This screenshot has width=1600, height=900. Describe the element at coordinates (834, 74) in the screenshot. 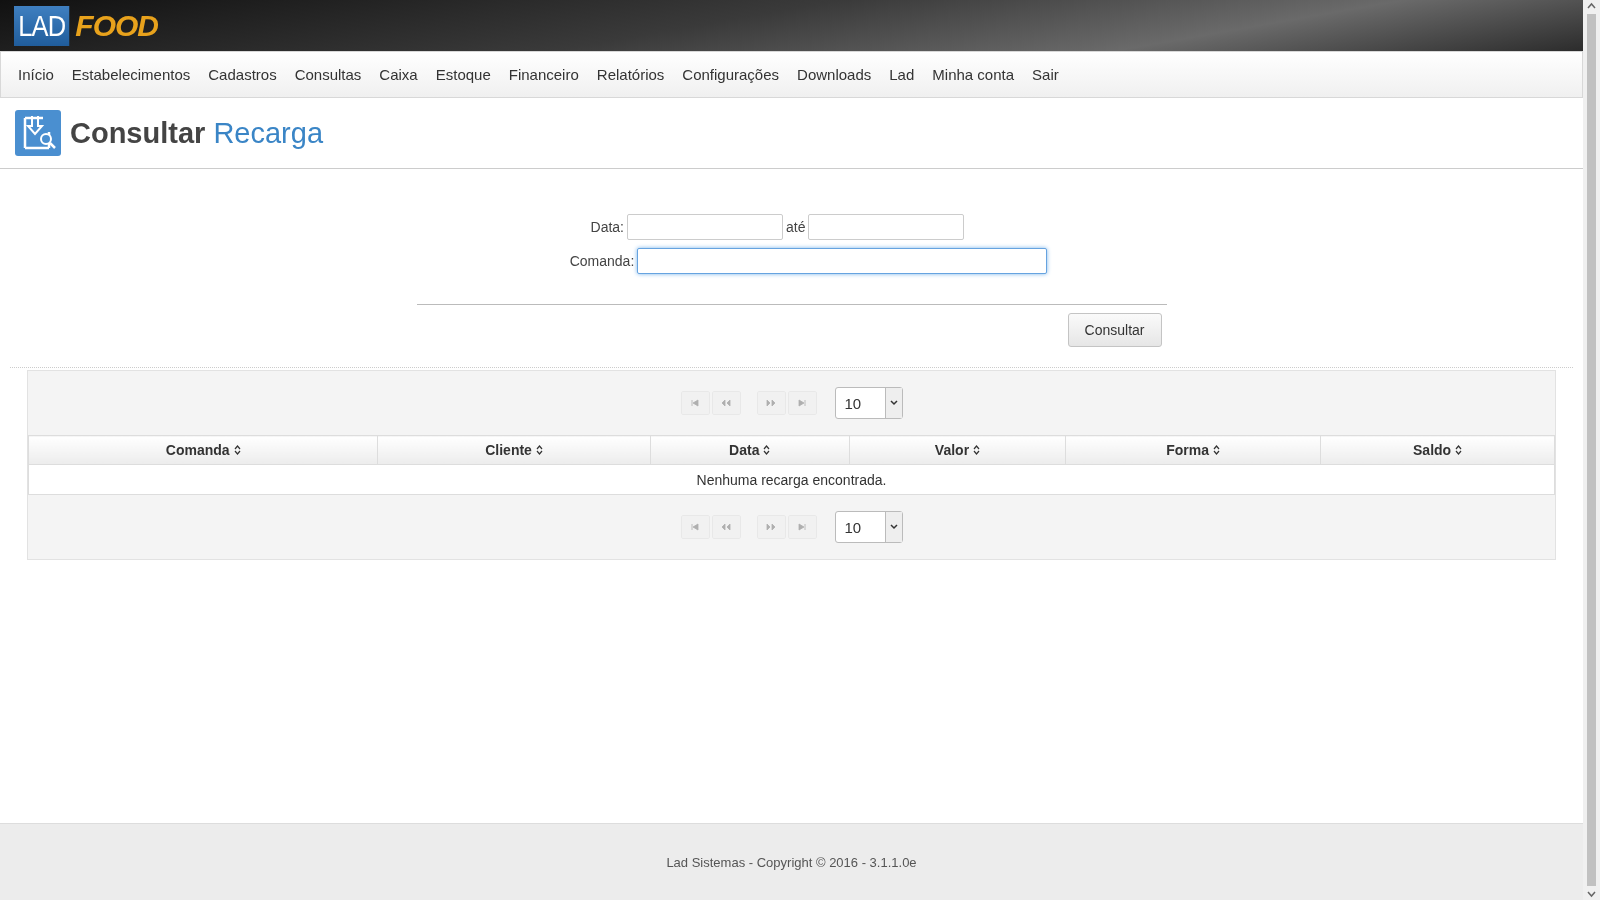

I see `menu-item: Downloads` at that location.